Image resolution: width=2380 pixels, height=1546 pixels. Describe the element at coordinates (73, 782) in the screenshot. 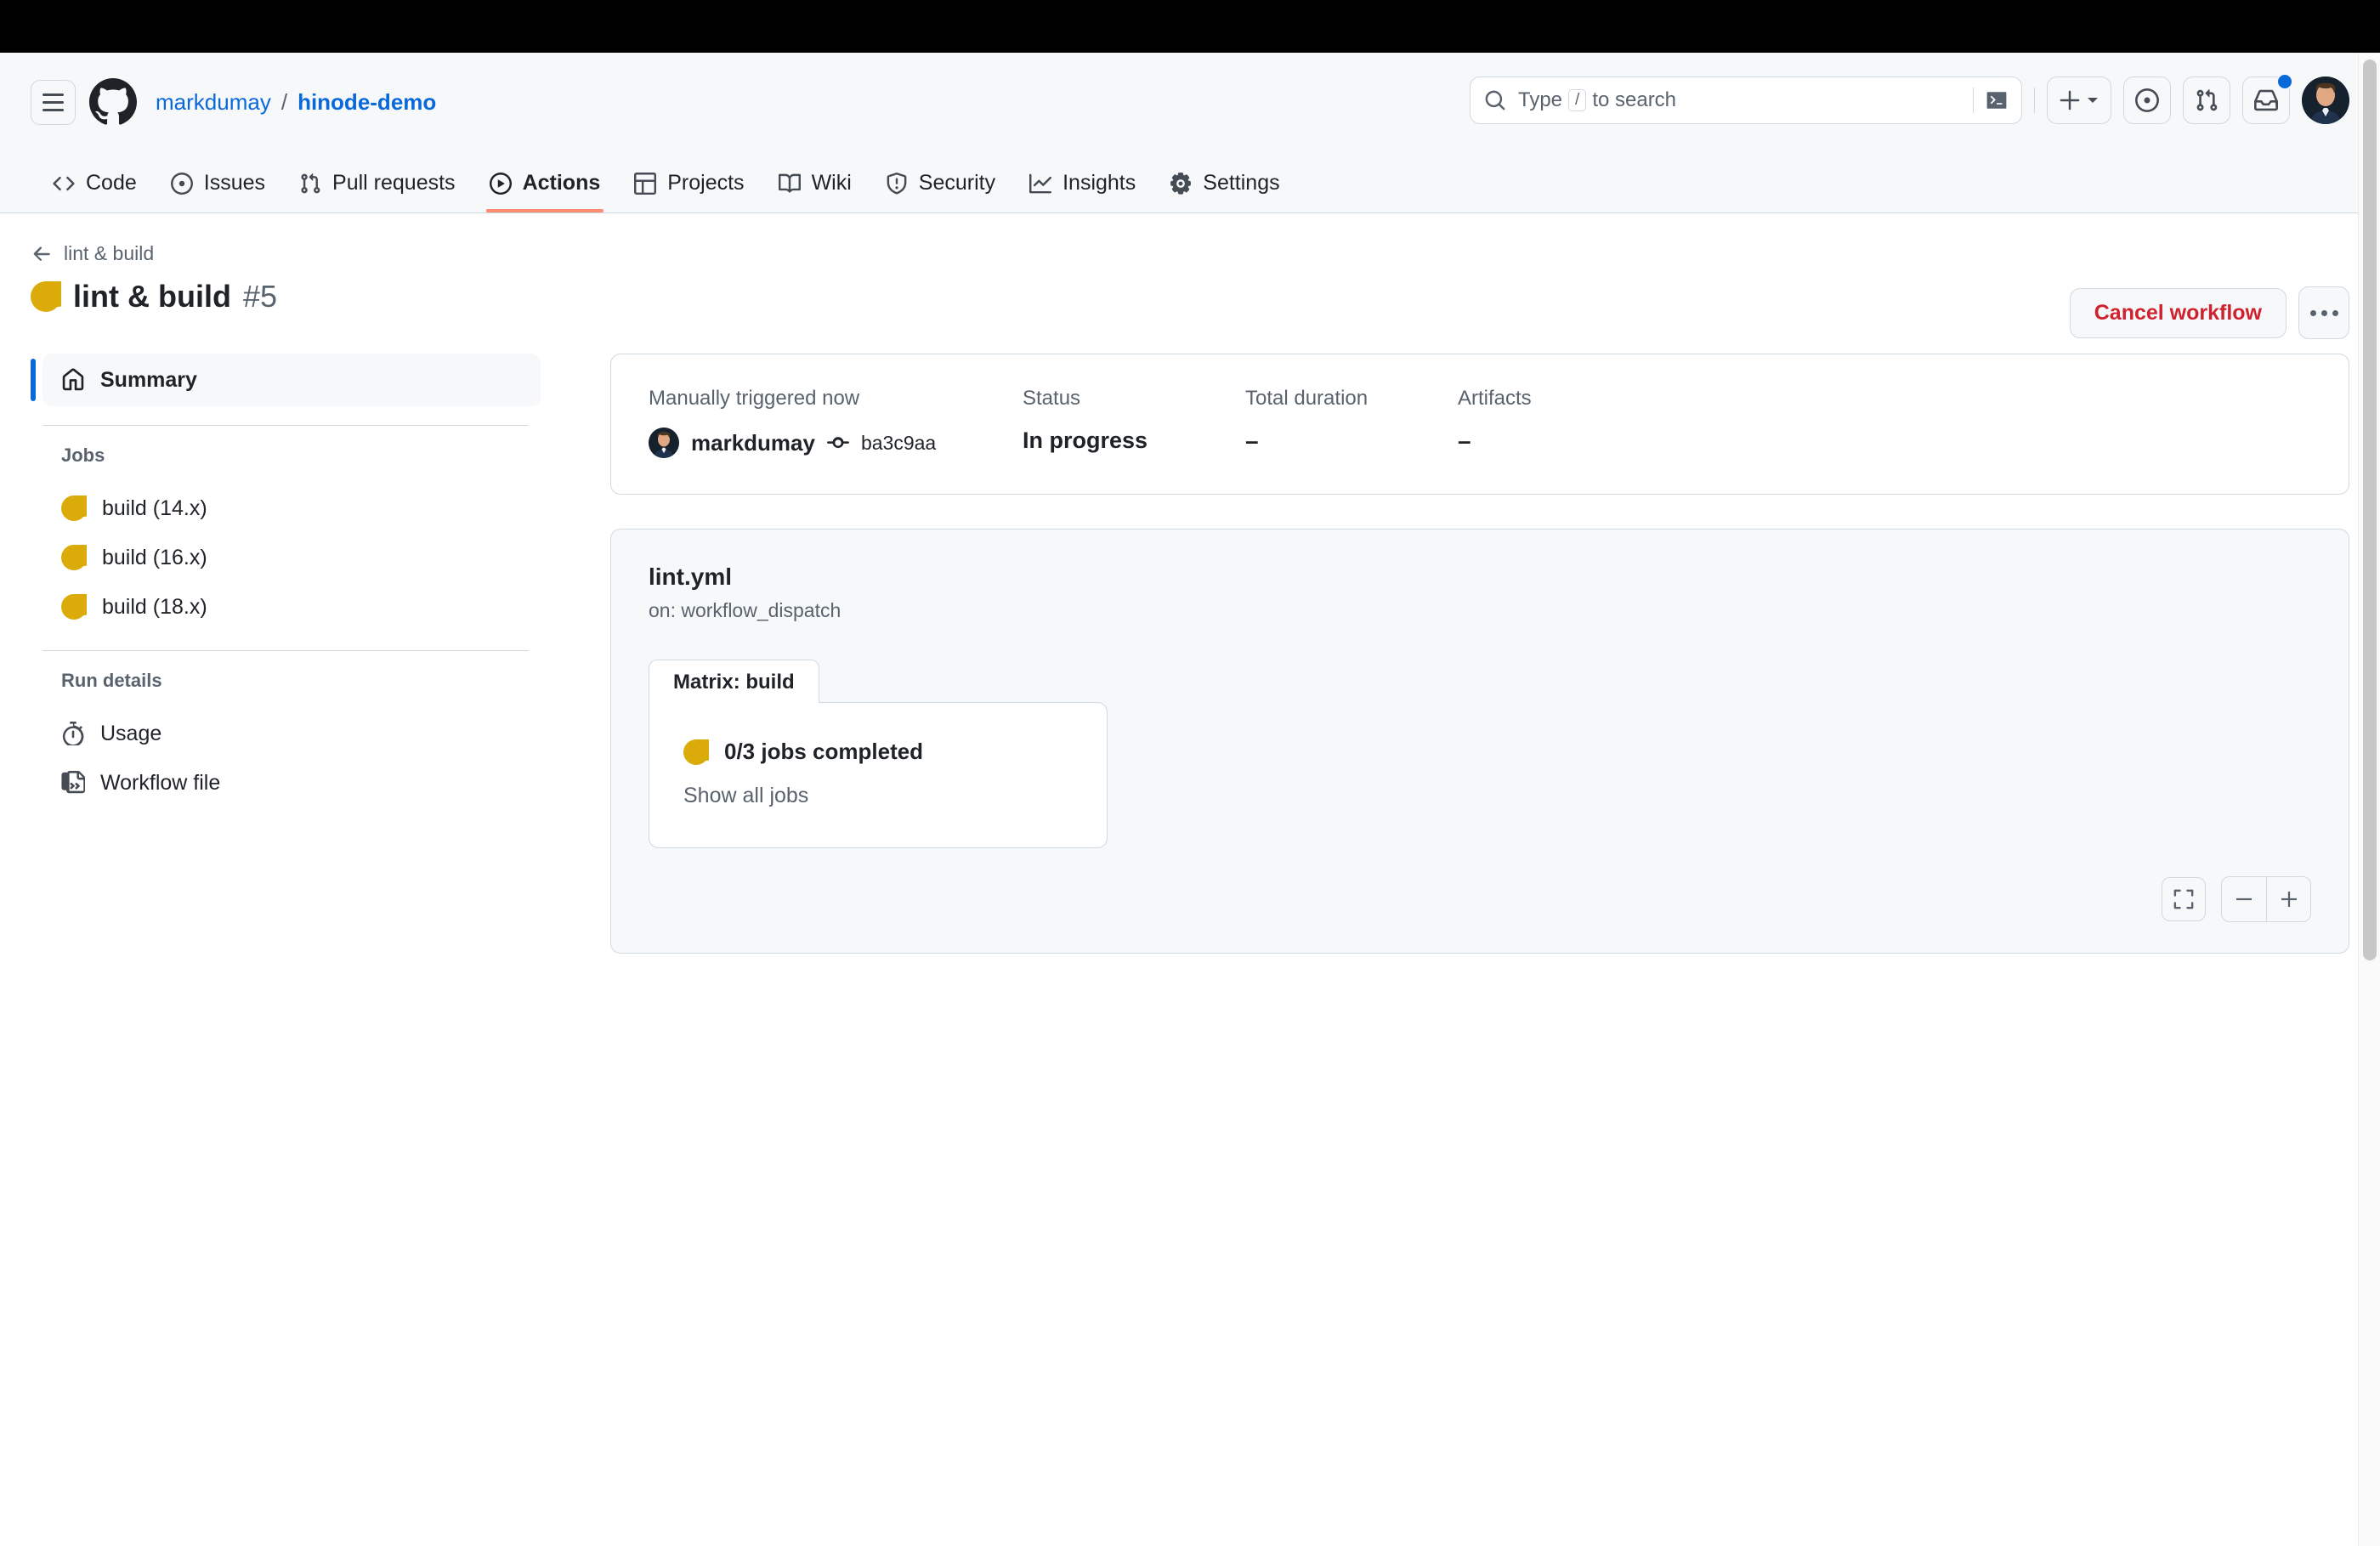

I see `file-code-icon` at that location.